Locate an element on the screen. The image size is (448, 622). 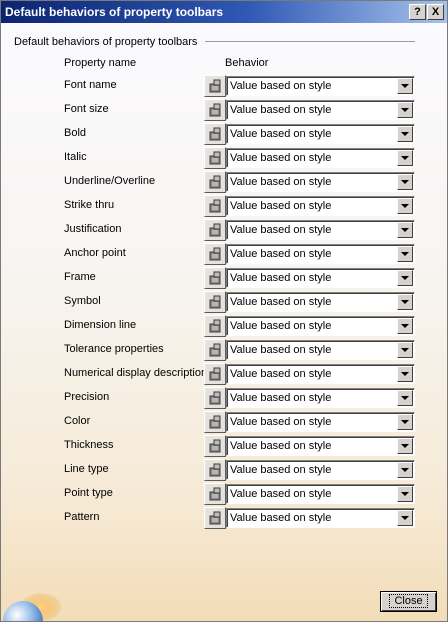
property-row: Pattern Value based on style is located at coordinates (224, 518).